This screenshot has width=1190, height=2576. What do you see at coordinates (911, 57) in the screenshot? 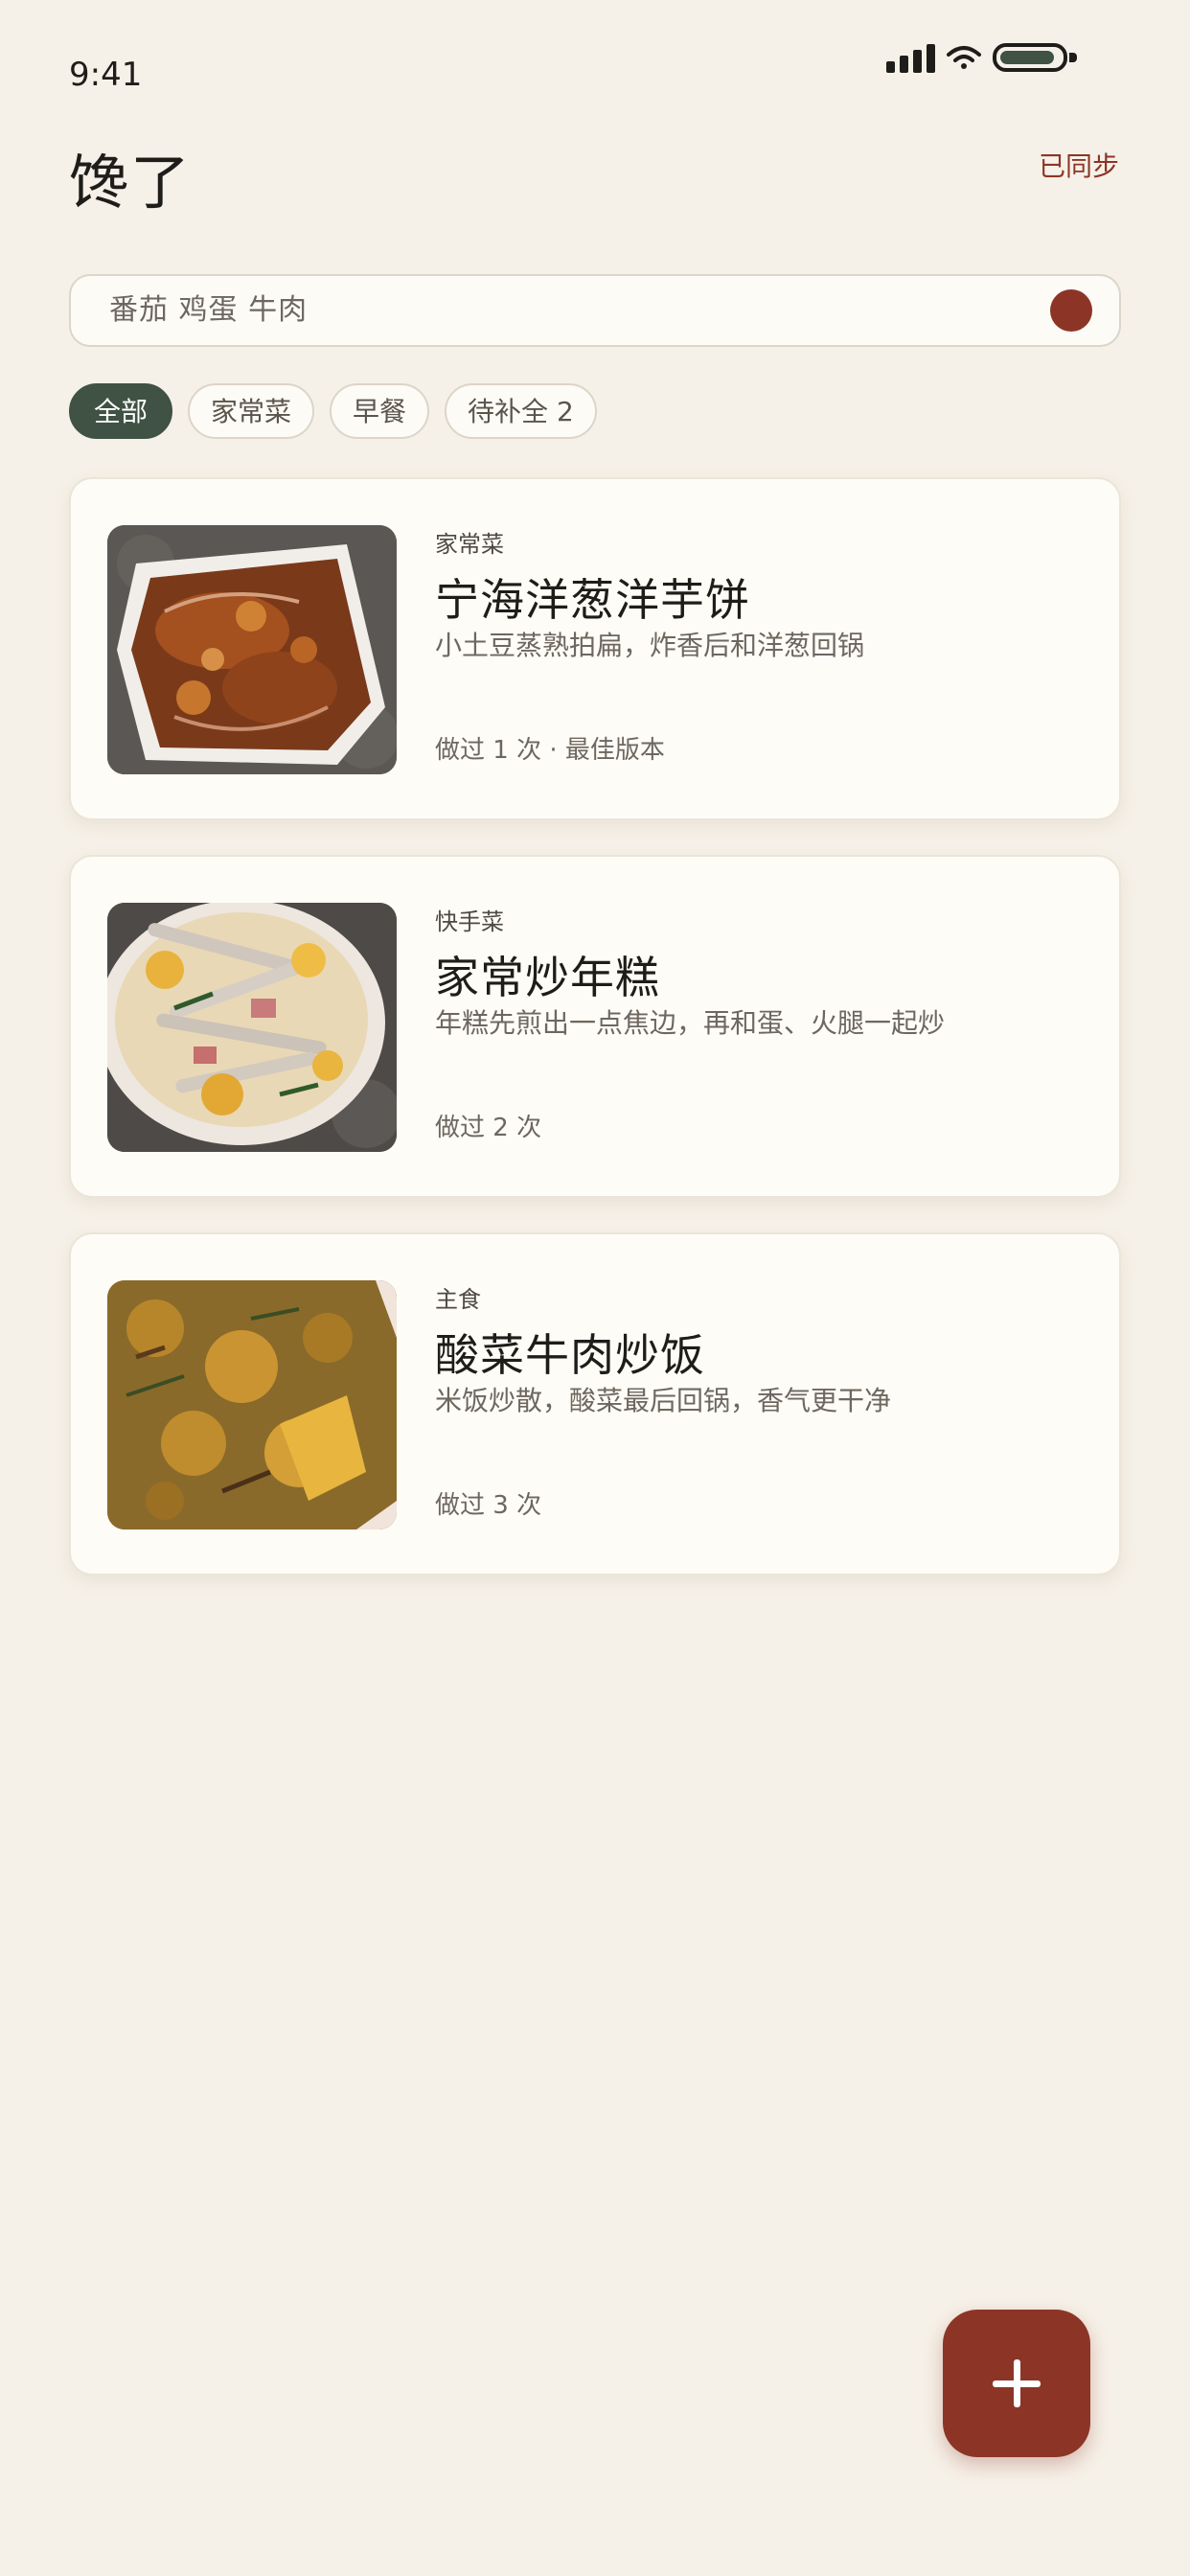
I see `signal-icon` at bounding box center [911, 57].